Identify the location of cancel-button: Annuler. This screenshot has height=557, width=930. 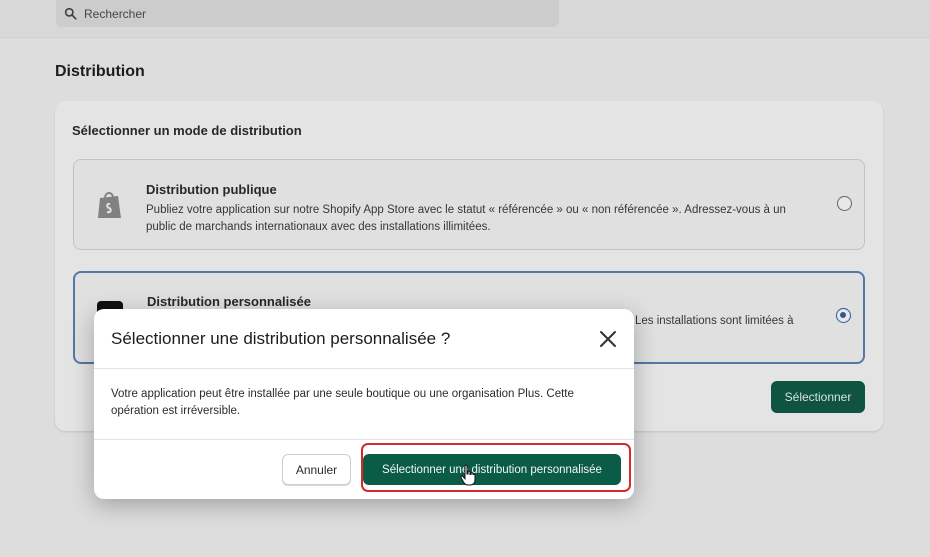
(316, 469).